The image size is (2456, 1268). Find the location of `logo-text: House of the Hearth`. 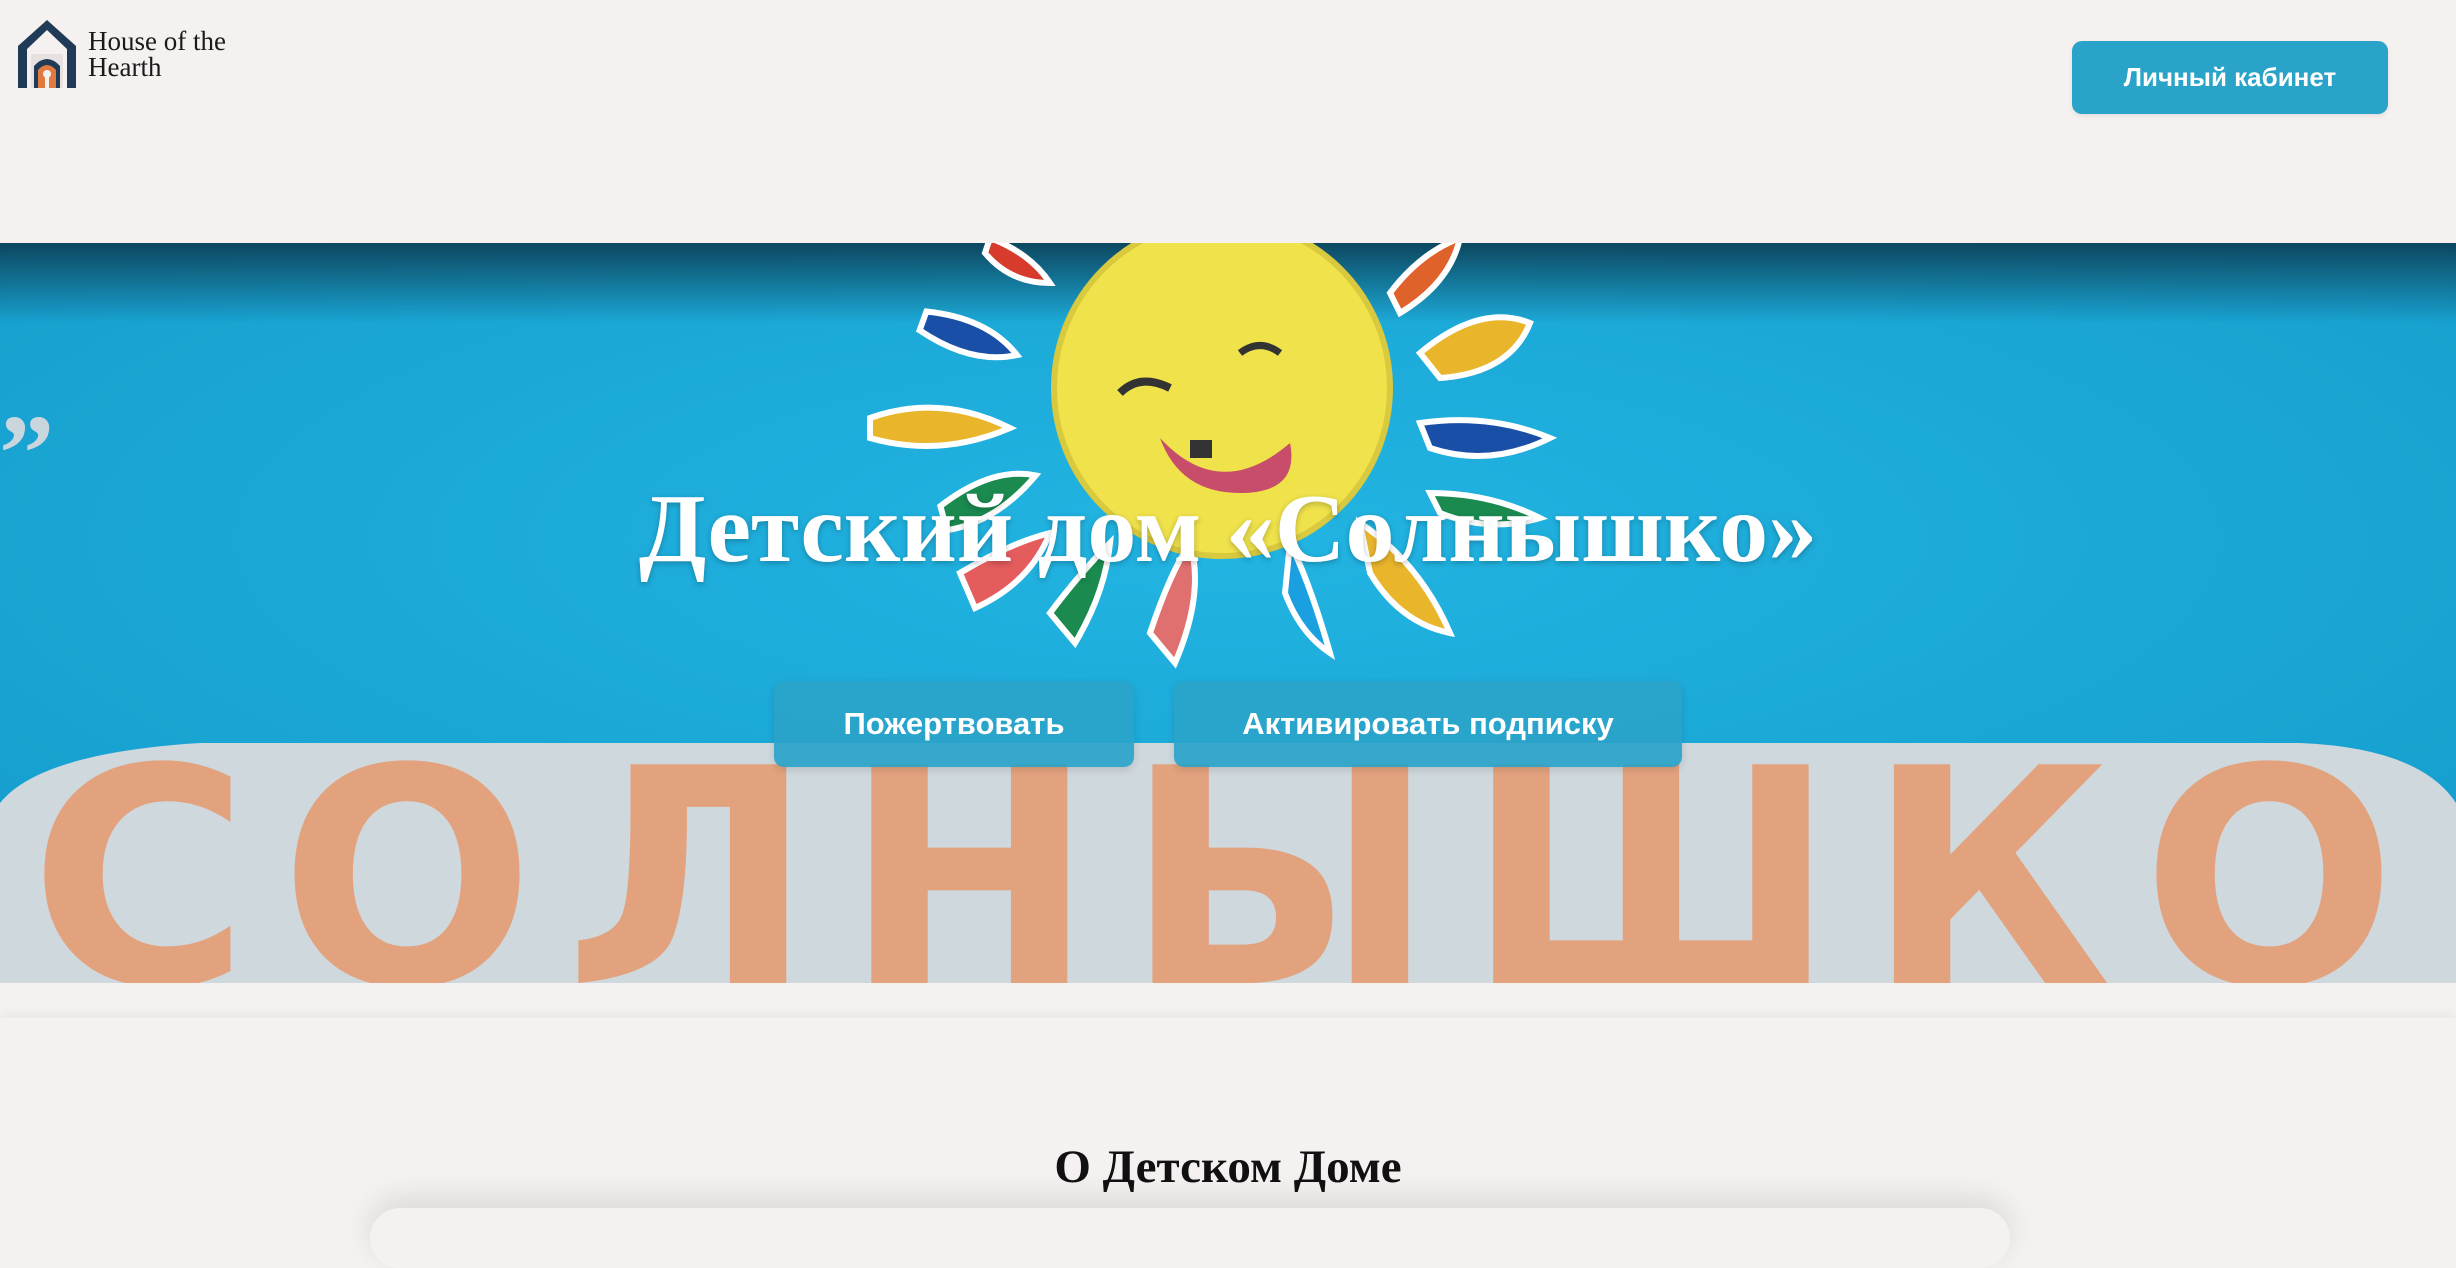

logo-text: House of the Hearth is located at coordinates (157, 49).